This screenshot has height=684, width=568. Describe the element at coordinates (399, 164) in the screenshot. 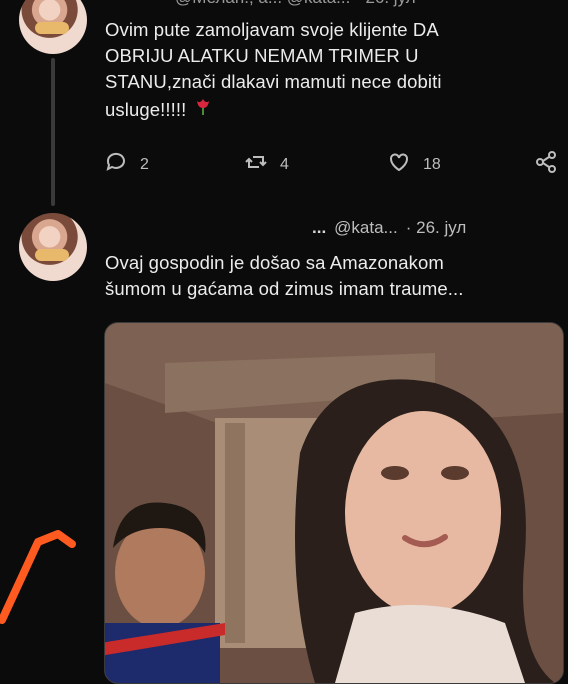

I see `like-icon` at that location.